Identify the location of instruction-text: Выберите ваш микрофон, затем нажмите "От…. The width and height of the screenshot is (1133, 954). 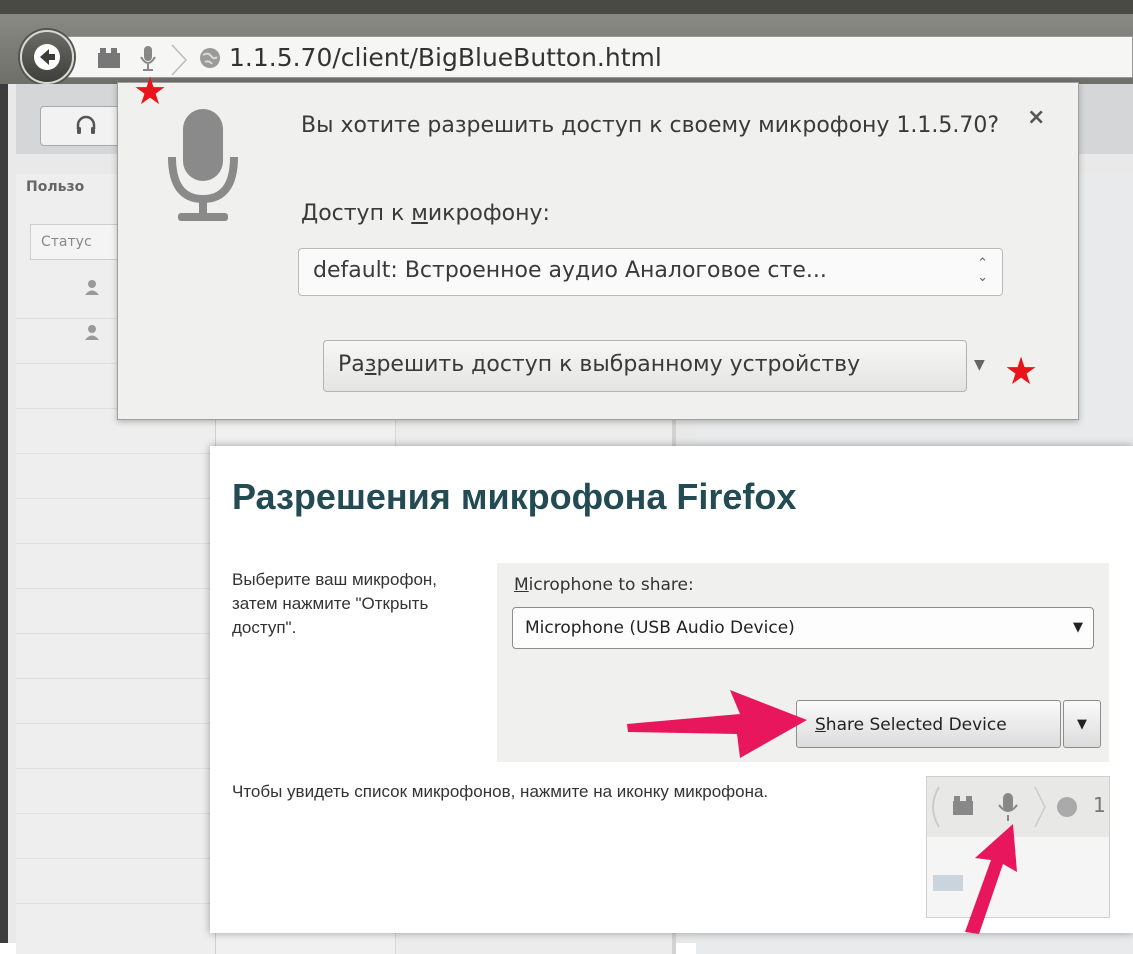
(335, 603).